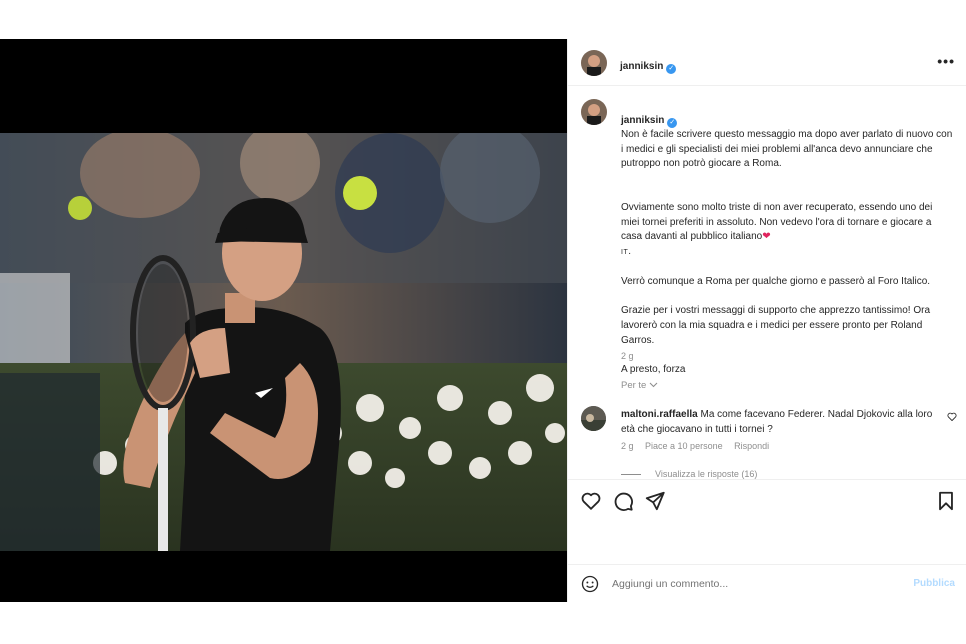 The image size is (966, 644). Describe the element at coordinates (946, 501) in the screenshot. I see `bookmark-icon` at that location.